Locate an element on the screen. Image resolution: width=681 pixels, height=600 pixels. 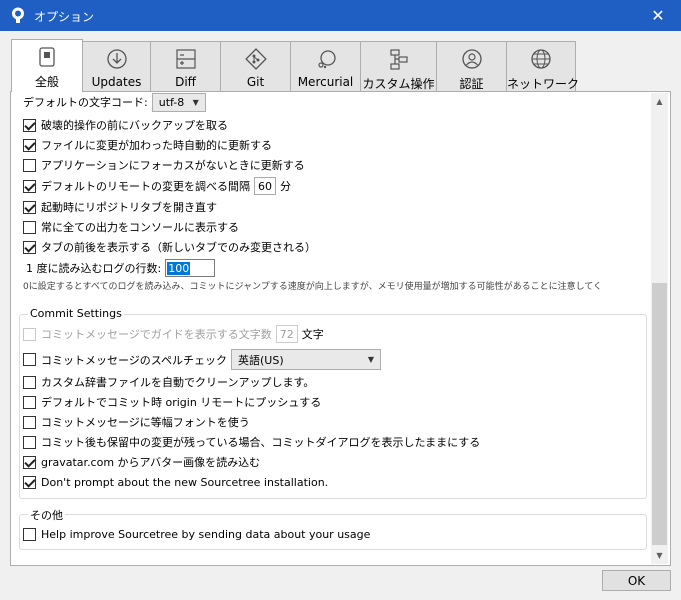
tab-git: Git is located at coordinates (255, 66).